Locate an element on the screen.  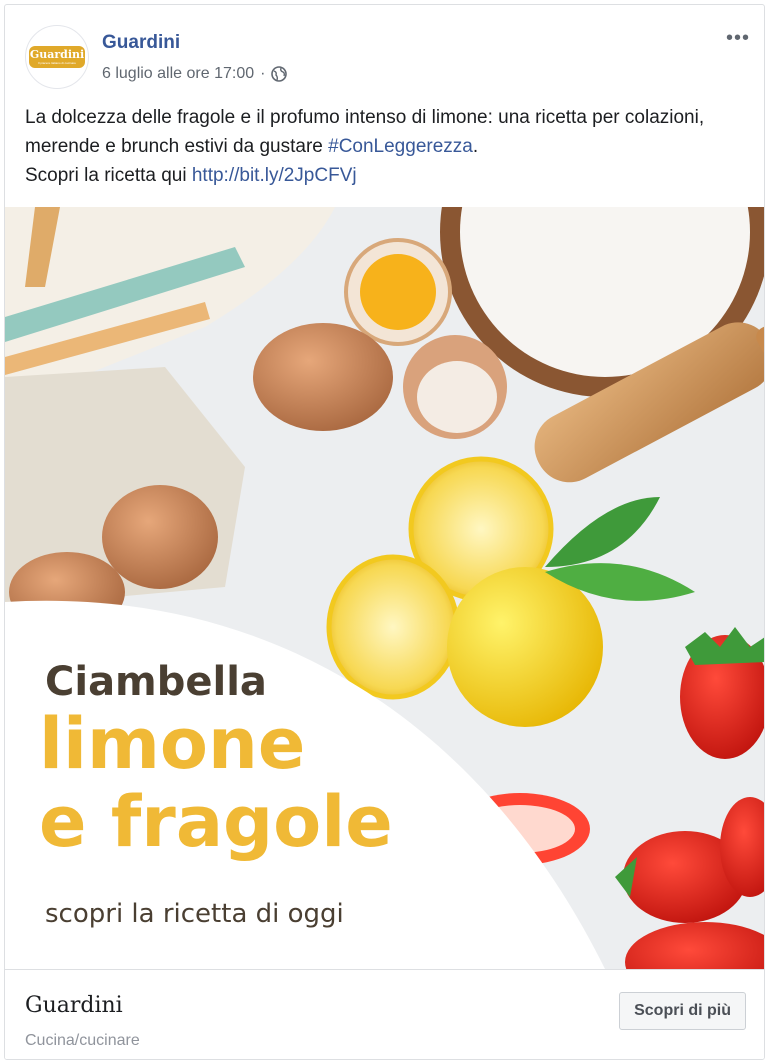
post-text-line3: Scopri la ricetta qui is located at coordinates (108, 175).